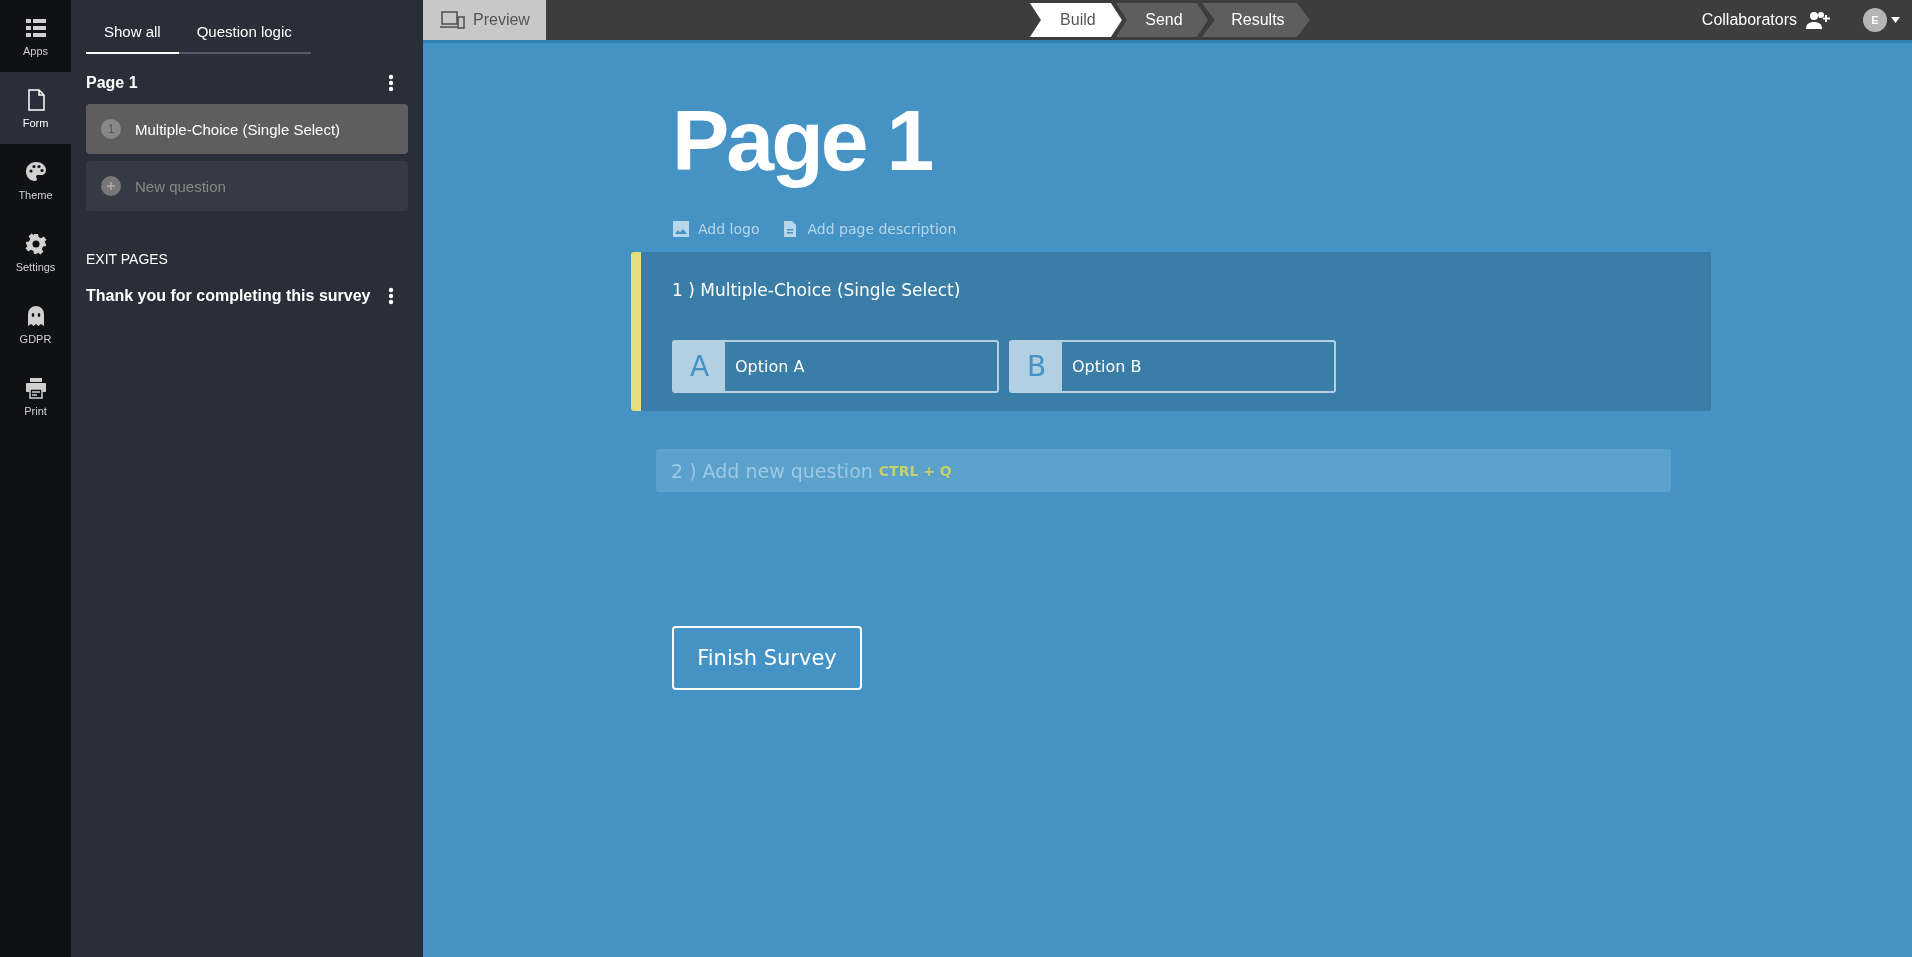 This screenshot has height=957, width=1912. I want to click on finish-survey-button: Finish Survey, so click(767, 658).